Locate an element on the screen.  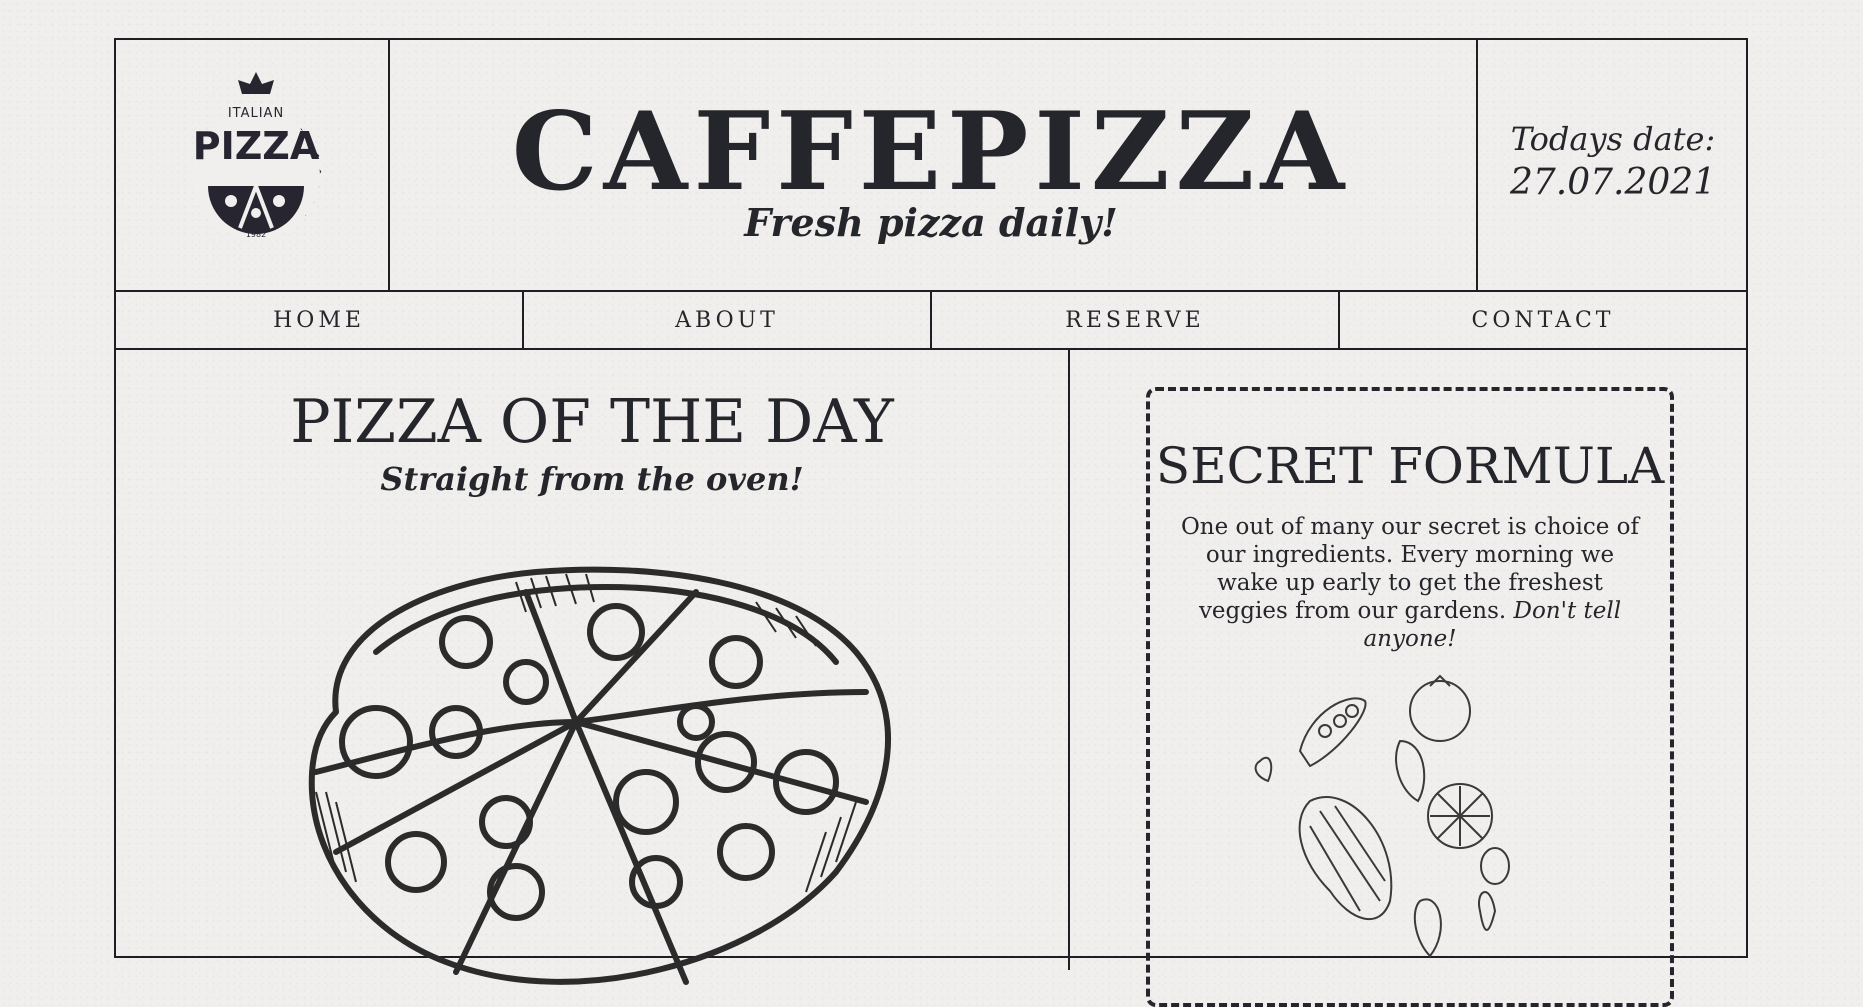
logo-main-text: PIZZA is located at coordinates (256, 146).